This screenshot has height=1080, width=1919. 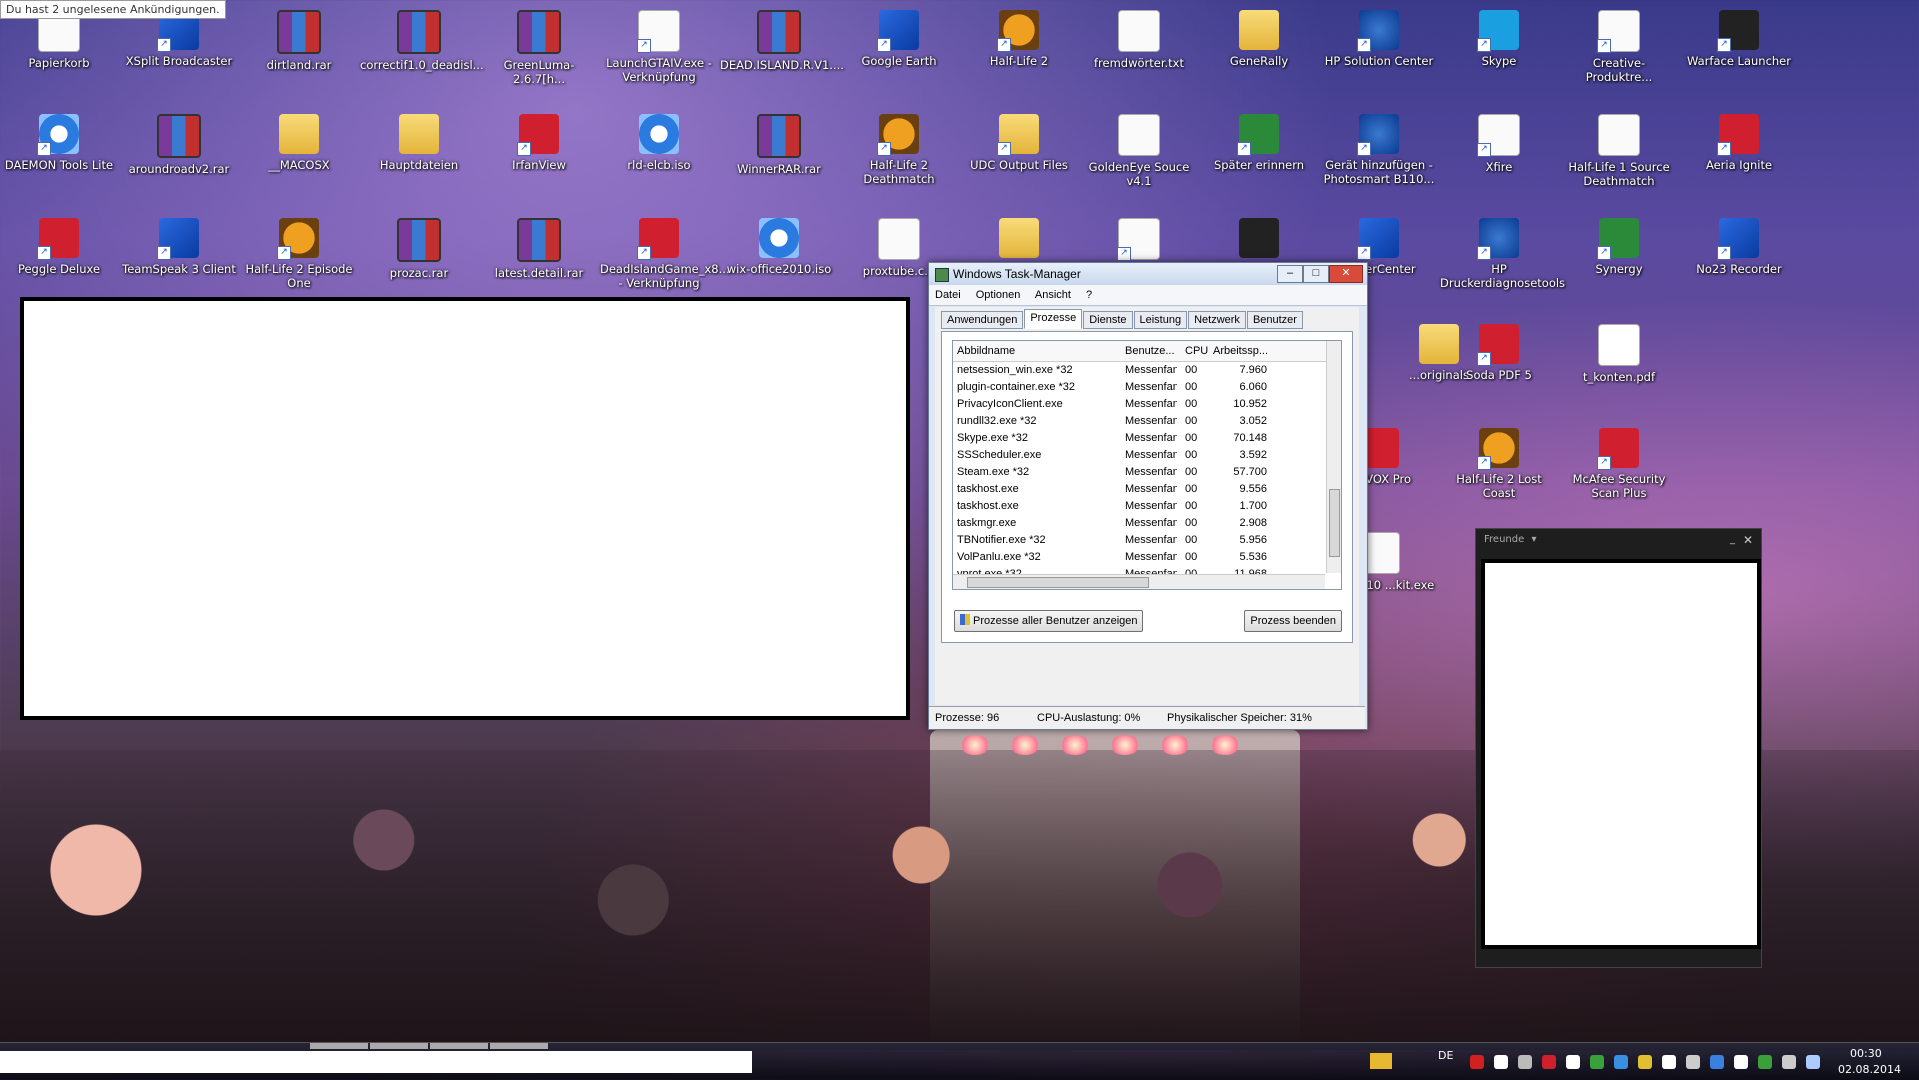 What do you see at coordinates (665, 251) in the screenshot?
I see `desktop-icon: ↗ DeadIslandGame_x8... - Verknüpfung` at bounding box center [665, 251].